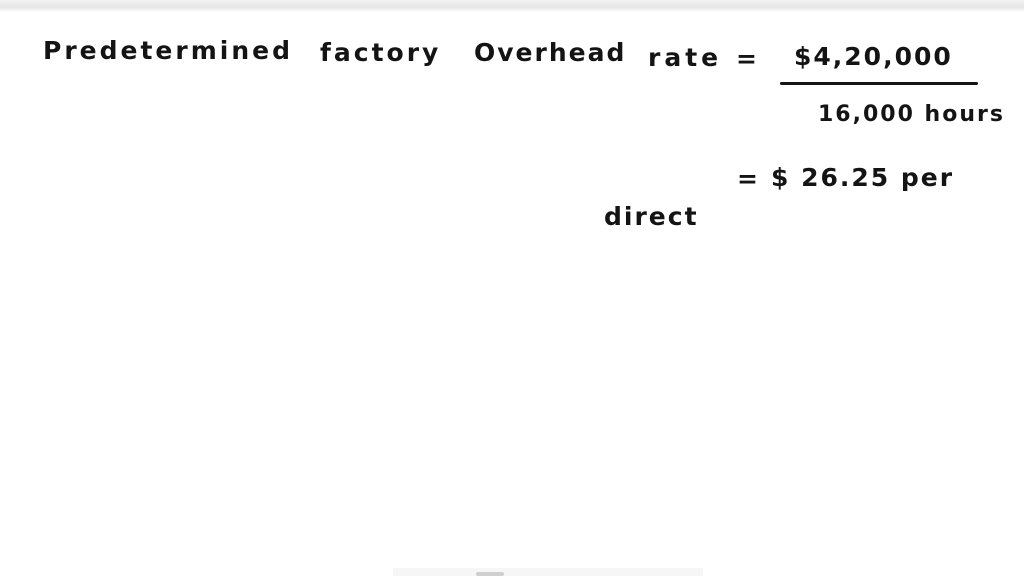 The width and height of the screenshot is (1024, 576). I want to click on result-equals-sign: =, so click(748, 178).